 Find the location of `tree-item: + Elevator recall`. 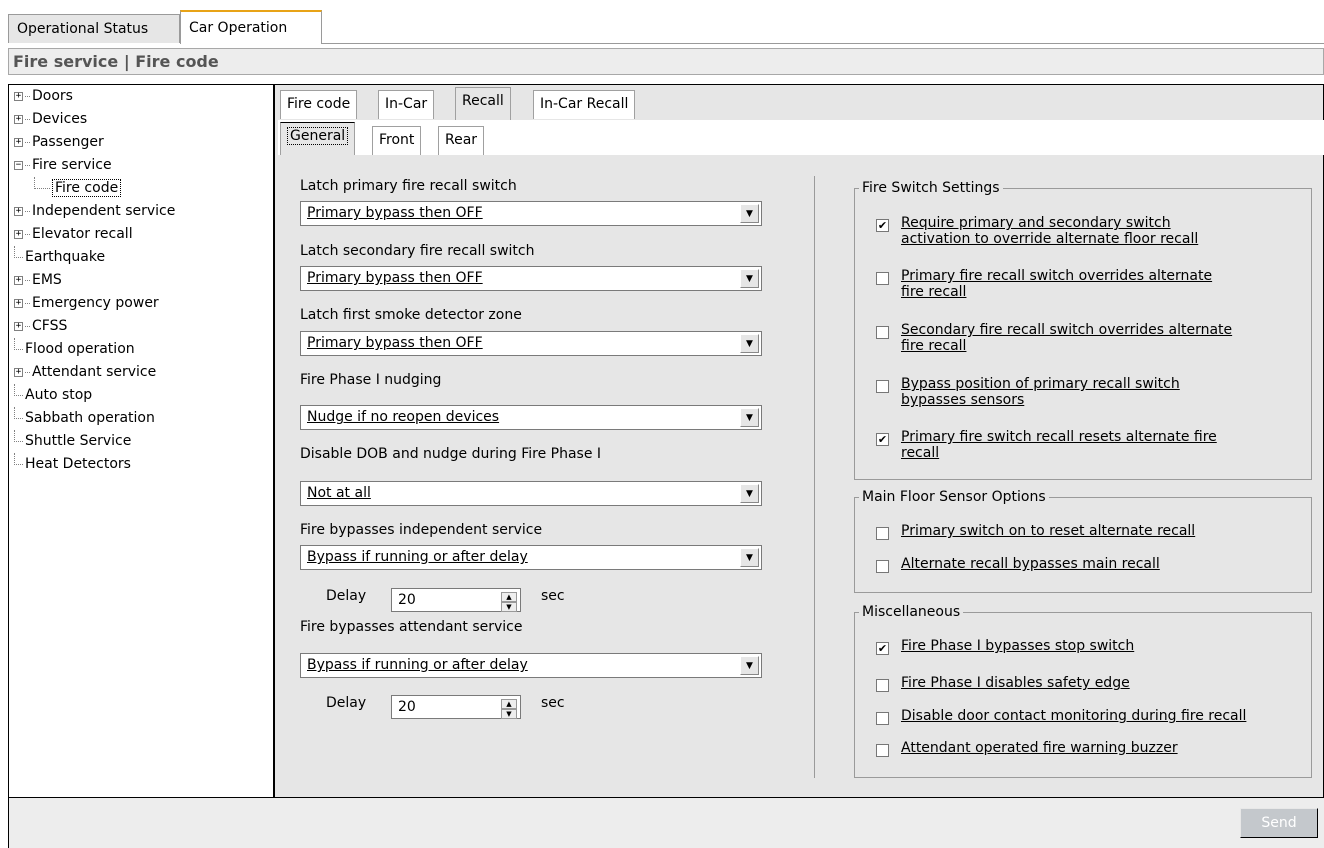

tree-item: + Elevator recall is located at coordinates (73, 234).